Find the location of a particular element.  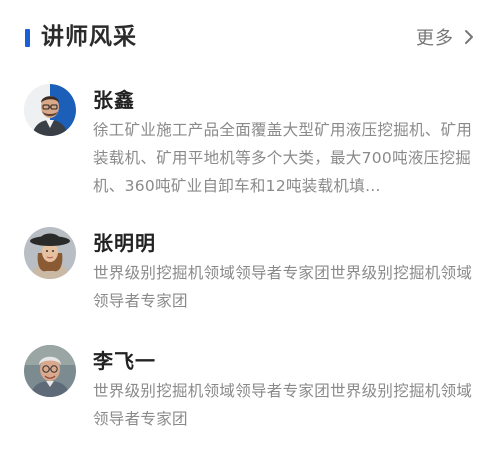

man-with-glasses-icon is located at coordinates (50, 110).